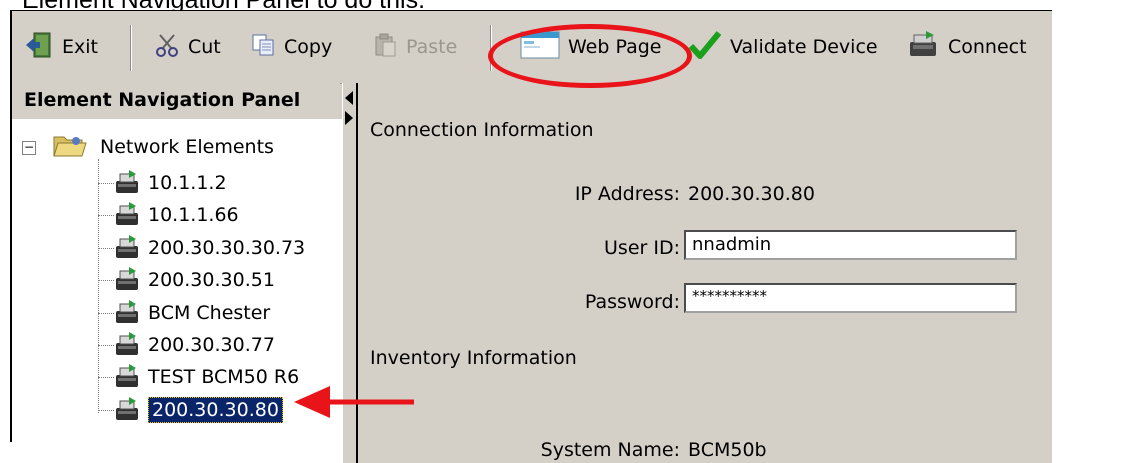 This screenshot has height=463, width=1137. Describe the element at coordinates (204, 47) in the screenshot. I see `cut-label: Cut` at that location.